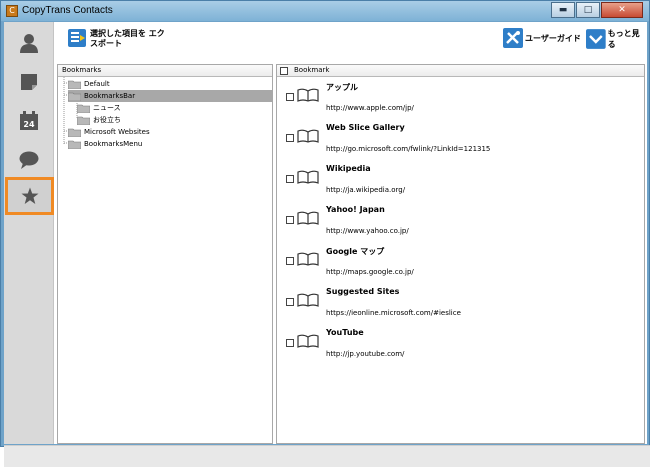 The image size is (650, 467). Describe the element at coordinates (456, 263) in the screenshot. I see `list-item: Google マップ http://maps.google.co.jp/` at that location.